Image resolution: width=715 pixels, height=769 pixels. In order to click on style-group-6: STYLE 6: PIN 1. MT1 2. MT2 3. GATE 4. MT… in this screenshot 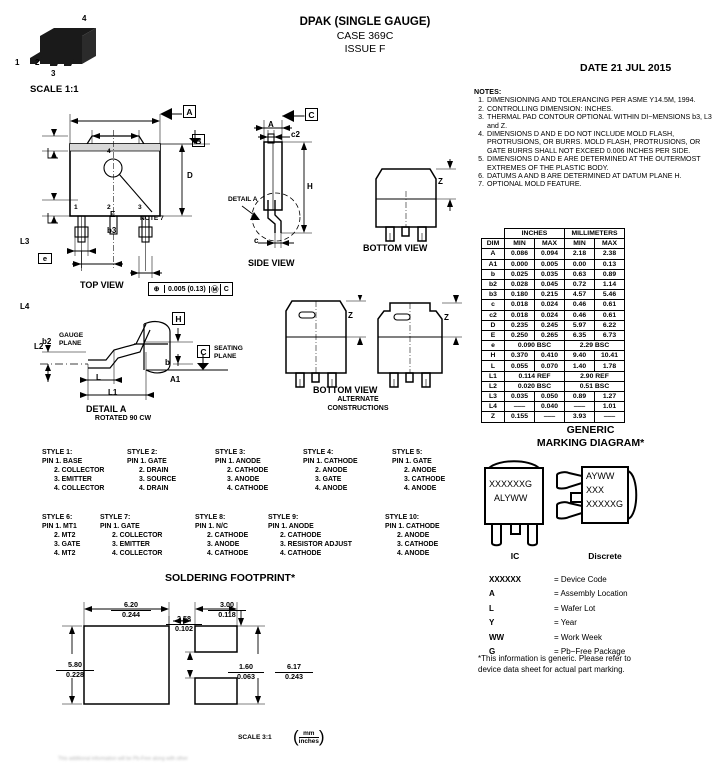, I will do `click(61, 535)`.